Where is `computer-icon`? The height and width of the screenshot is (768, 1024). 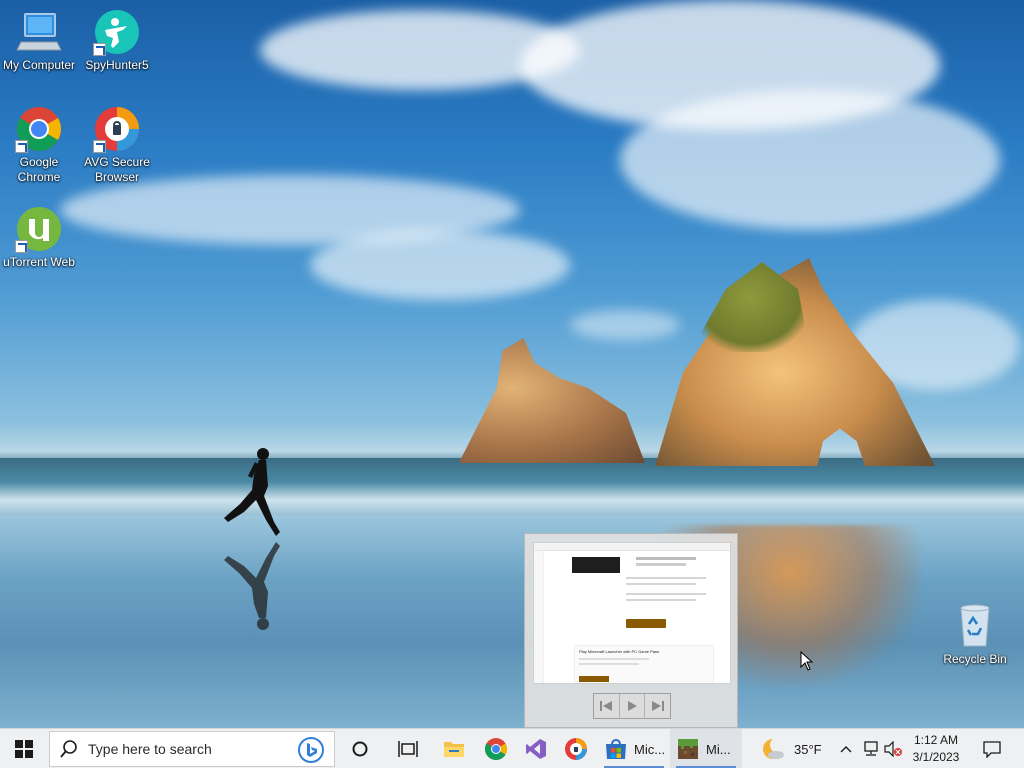 computer-icon is located at coordinates (39, 32).